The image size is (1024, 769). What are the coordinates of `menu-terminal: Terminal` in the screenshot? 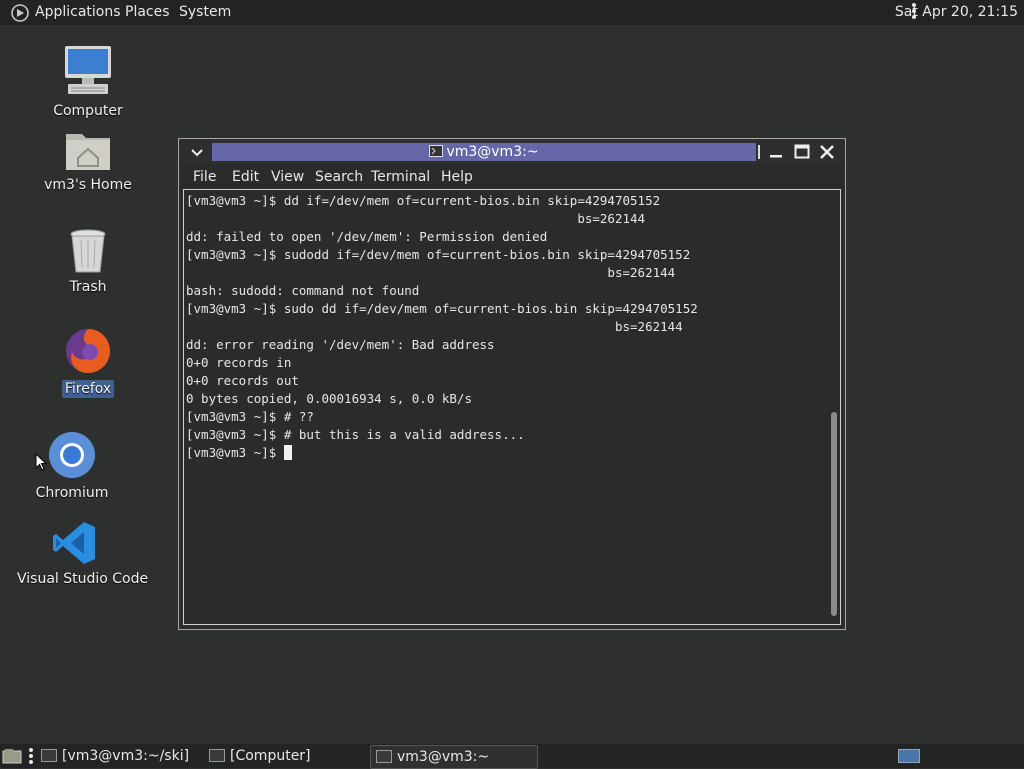 It's located at (400, 177).